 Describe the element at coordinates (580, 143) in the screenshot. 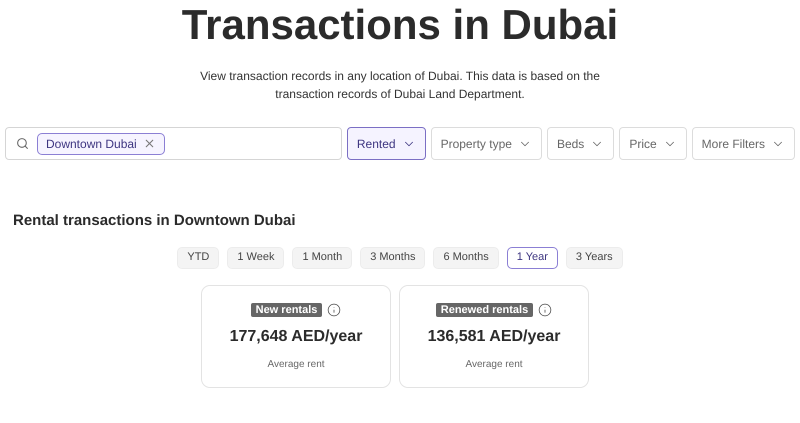

I see `filter-dropdown: Beds` at that location.